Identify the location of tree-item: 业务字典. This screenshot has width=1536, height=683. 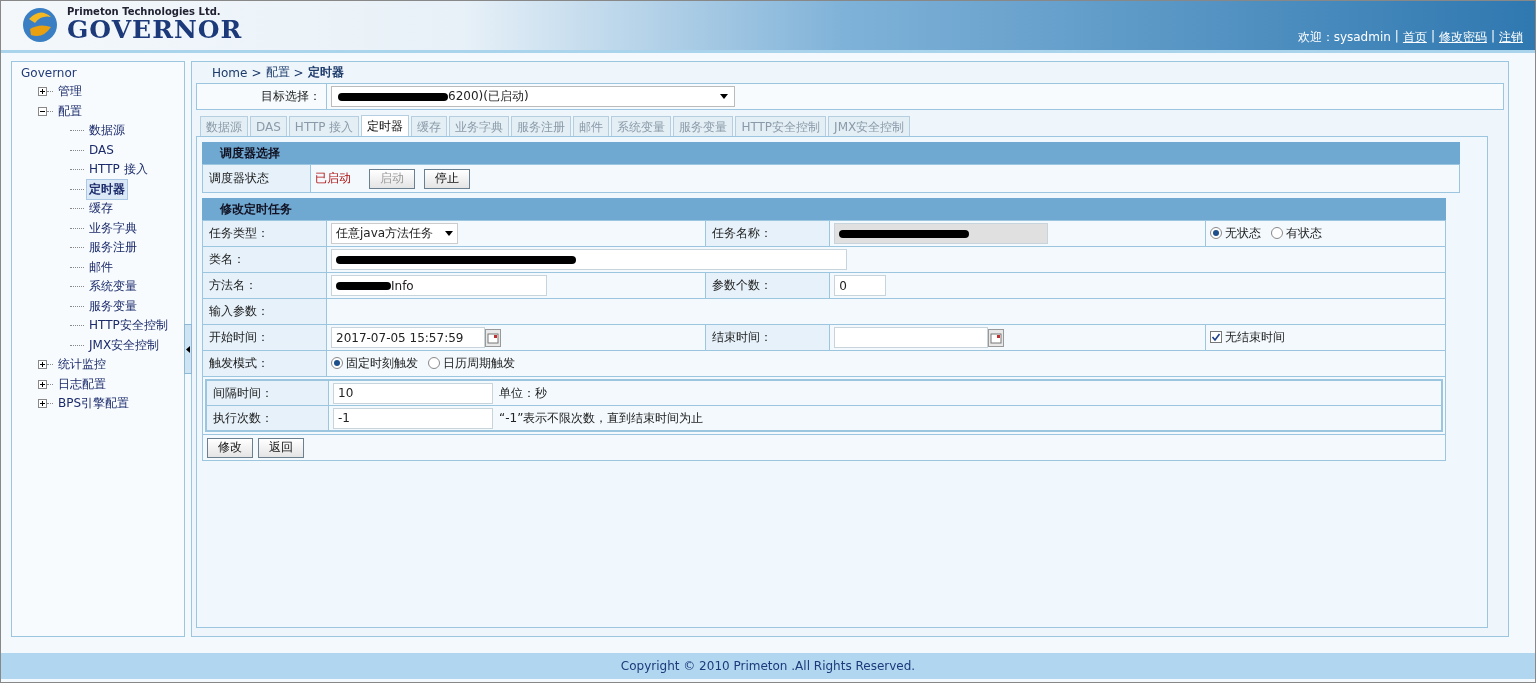
(113, 228).